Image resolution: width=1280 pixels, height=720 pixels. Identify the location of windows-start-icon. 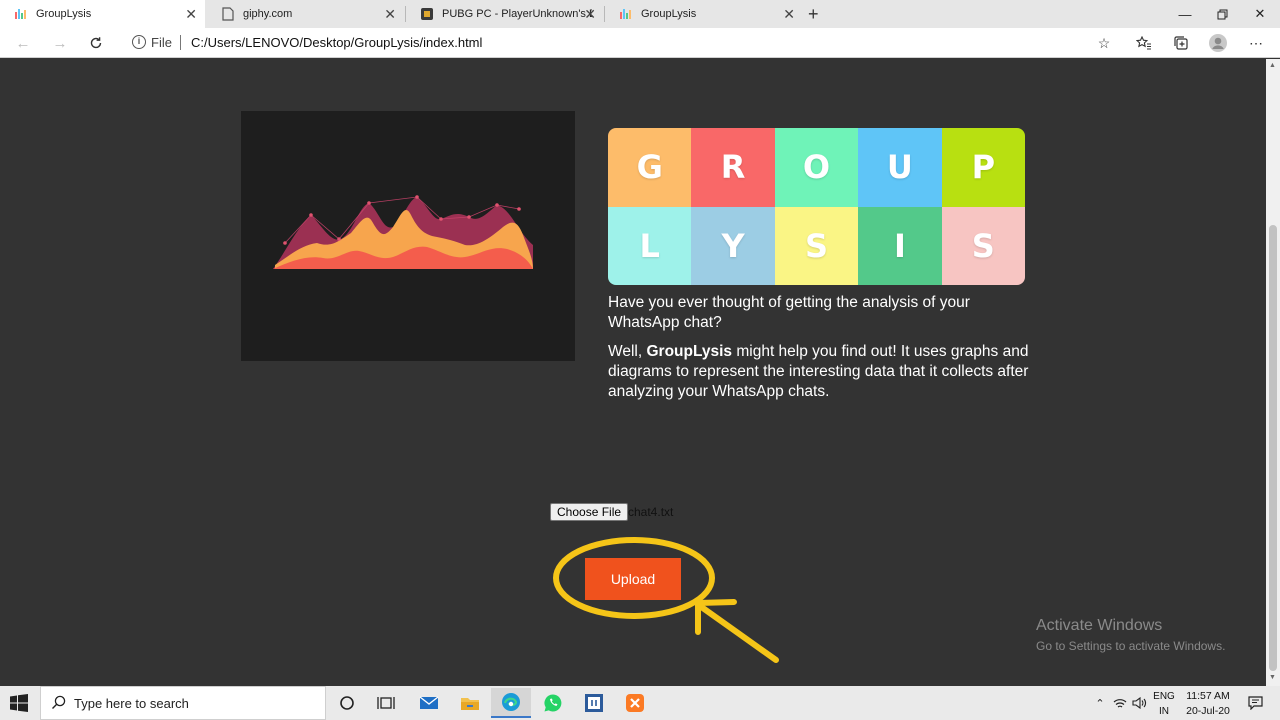
(19, 703).